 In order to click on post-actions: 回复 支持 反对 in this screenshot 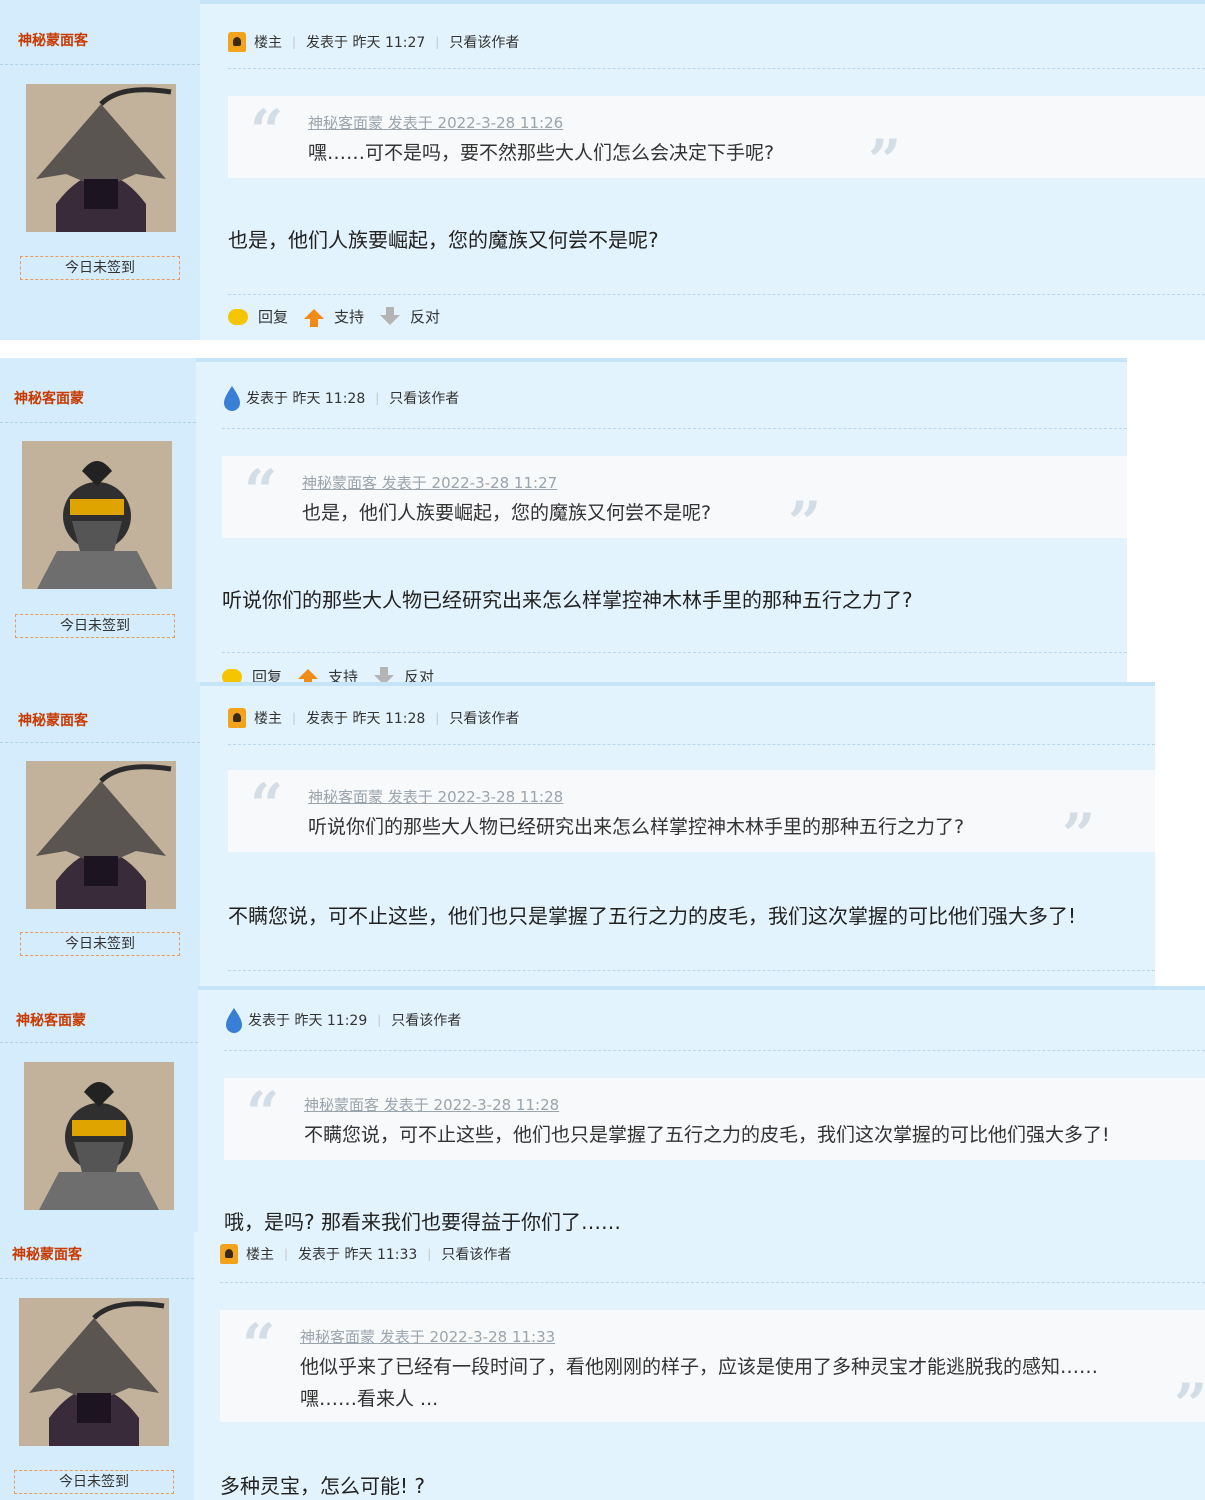, I will do `click(334, 316)`.